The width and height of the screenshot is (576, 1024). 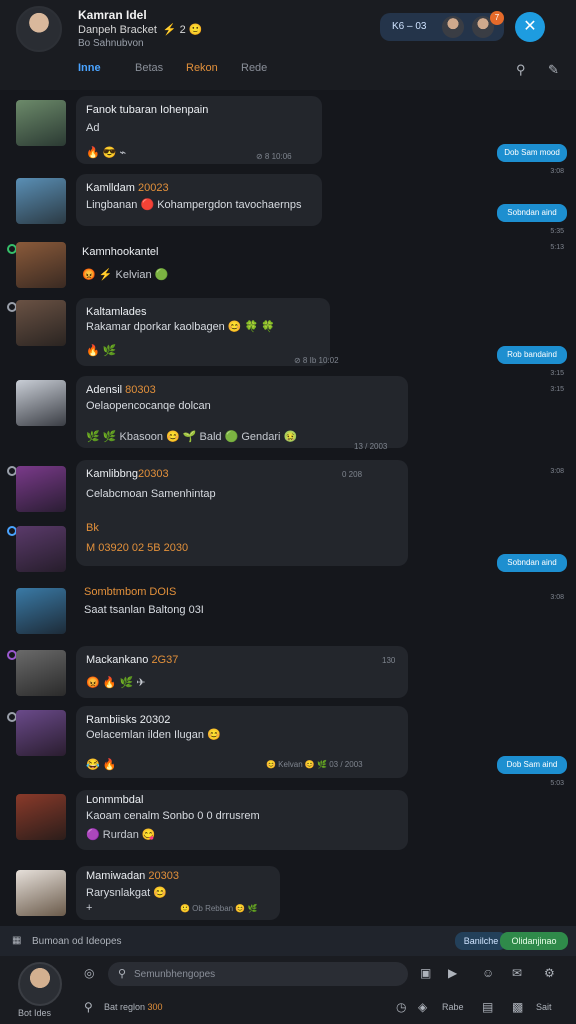 What do you see at coordinates (401, 1007) in the screenshot?
I see `clock-icon: ◷` at bounding box center [401, 1007].